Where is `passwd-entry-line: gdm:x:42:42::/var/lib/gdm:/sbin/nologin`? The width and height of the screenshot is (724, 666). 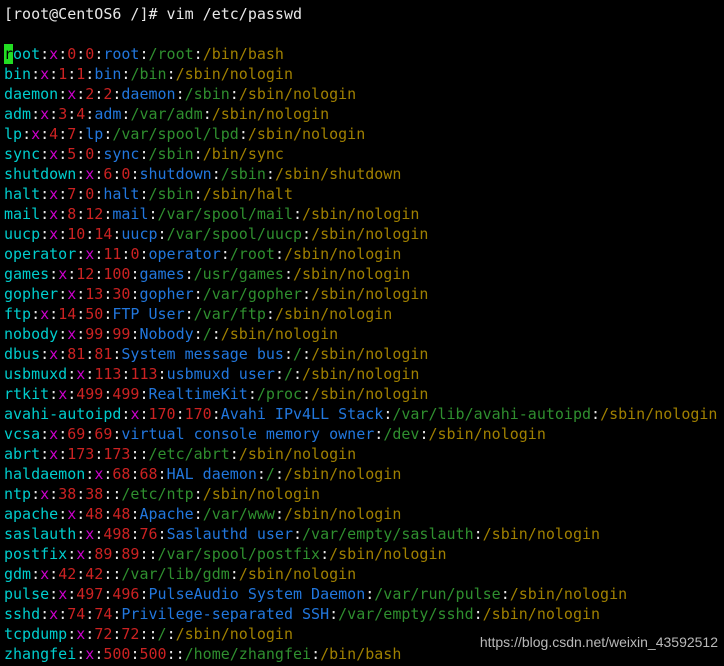 passwd-entry-line: gdm:x:42:42::/var/lib/gdm:/sbin/nologin is located at coordinates (364, 574).